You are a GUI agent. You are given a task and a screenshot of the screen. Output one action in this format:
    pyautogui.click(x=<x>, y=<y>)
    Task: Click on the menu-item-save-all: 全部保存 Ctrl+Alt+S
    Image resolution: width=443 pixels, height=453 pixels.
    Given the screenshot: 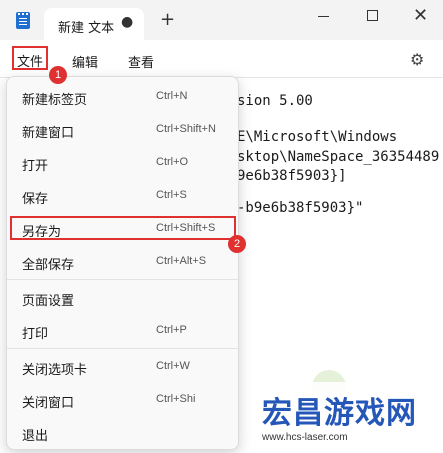 What is the action you would take?
    pyautogui.click(x=123, y=262)
    